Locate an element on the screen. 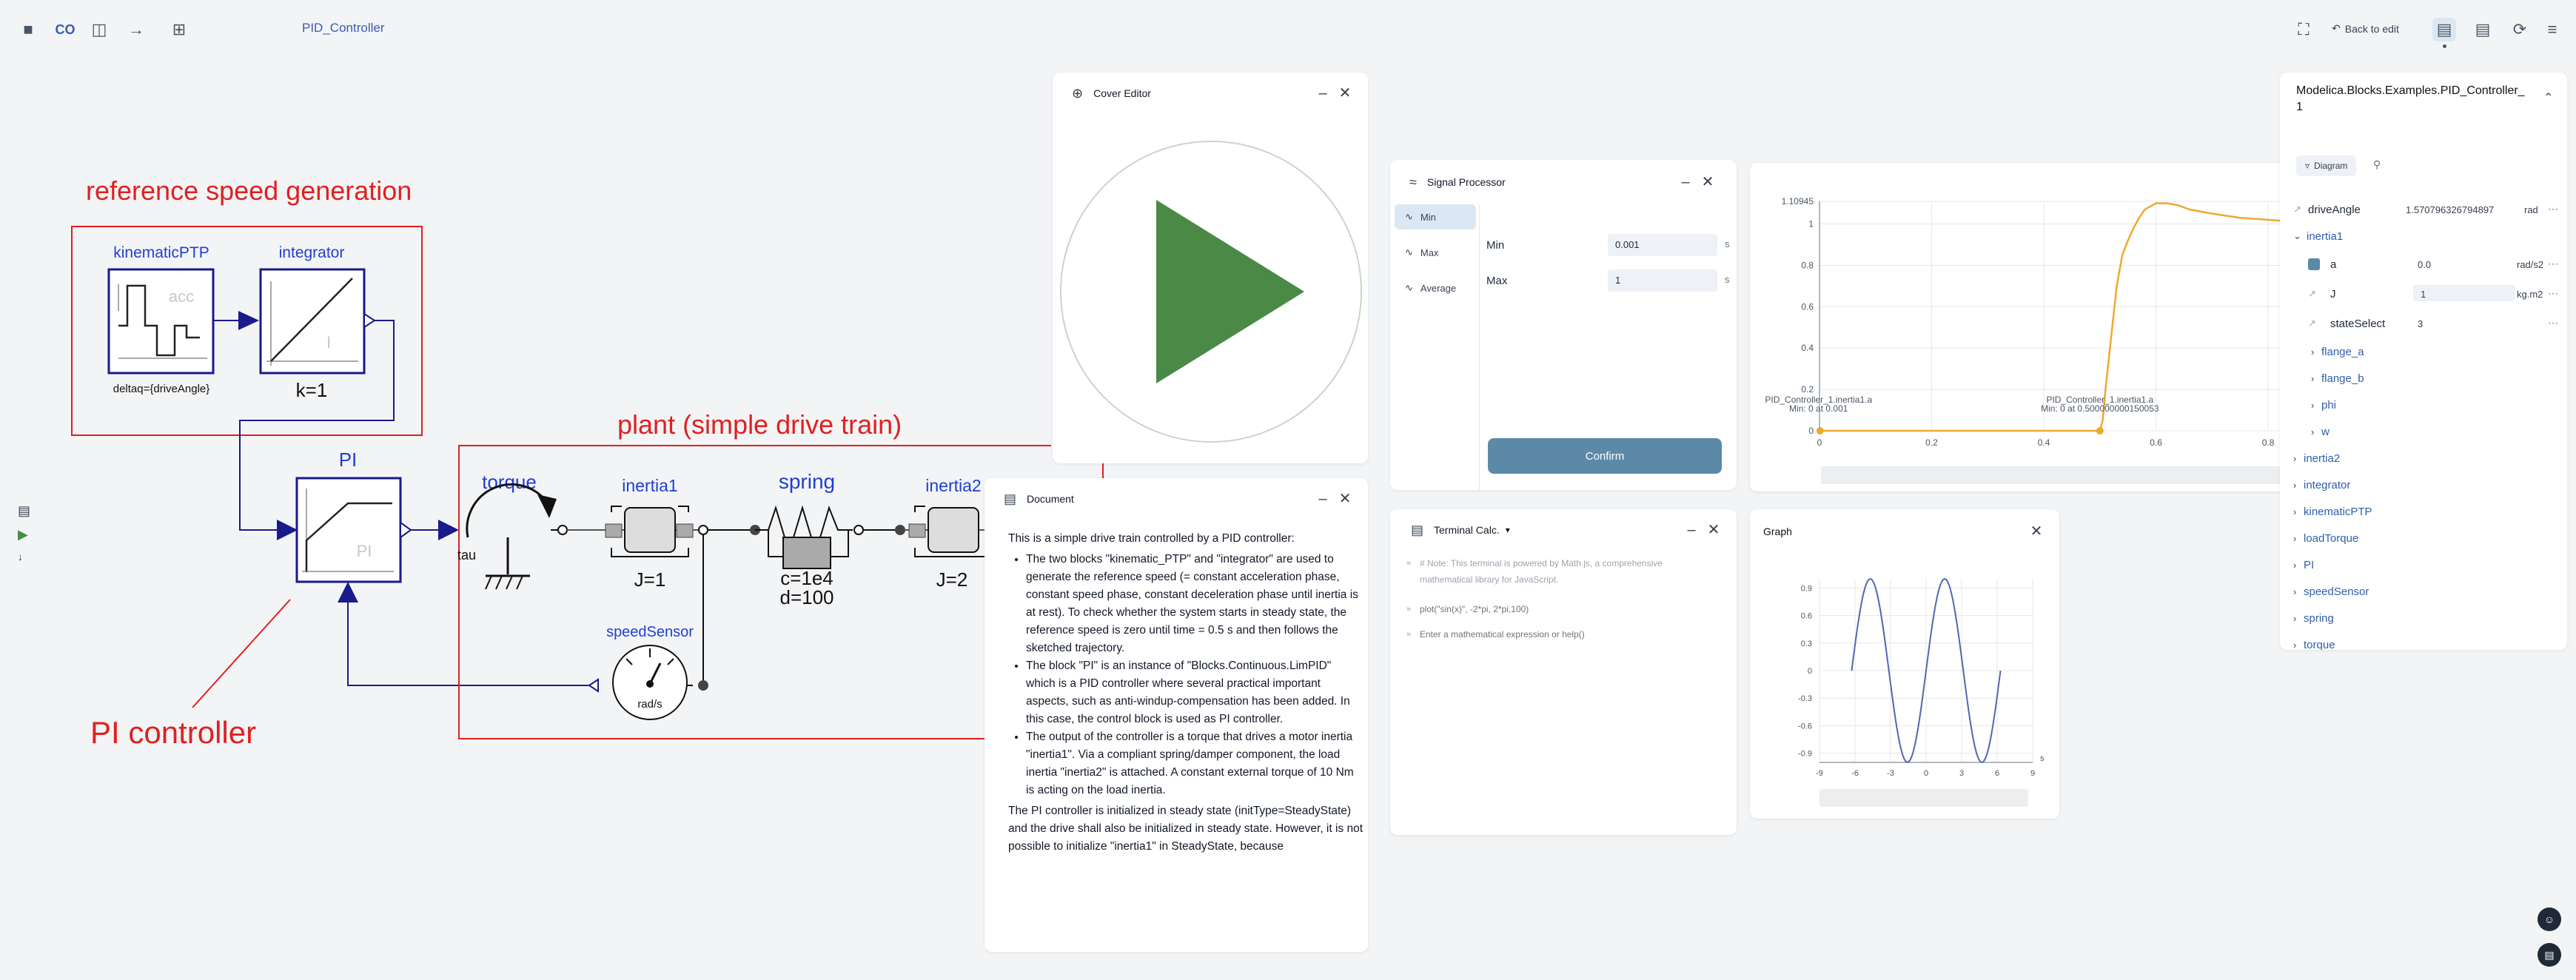  tree-item-kinematicptp: › kinematicPTP is located at coordinates (2332, 511).